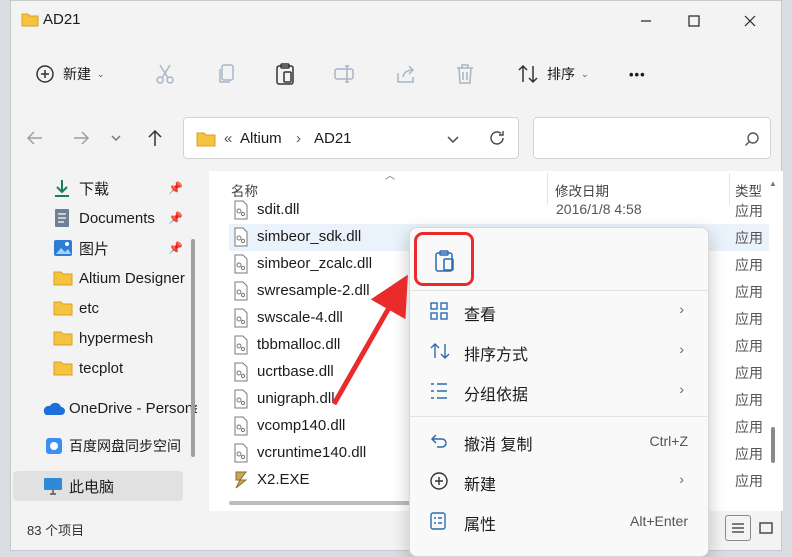  I want to click on search-icon, so click(752, 139).